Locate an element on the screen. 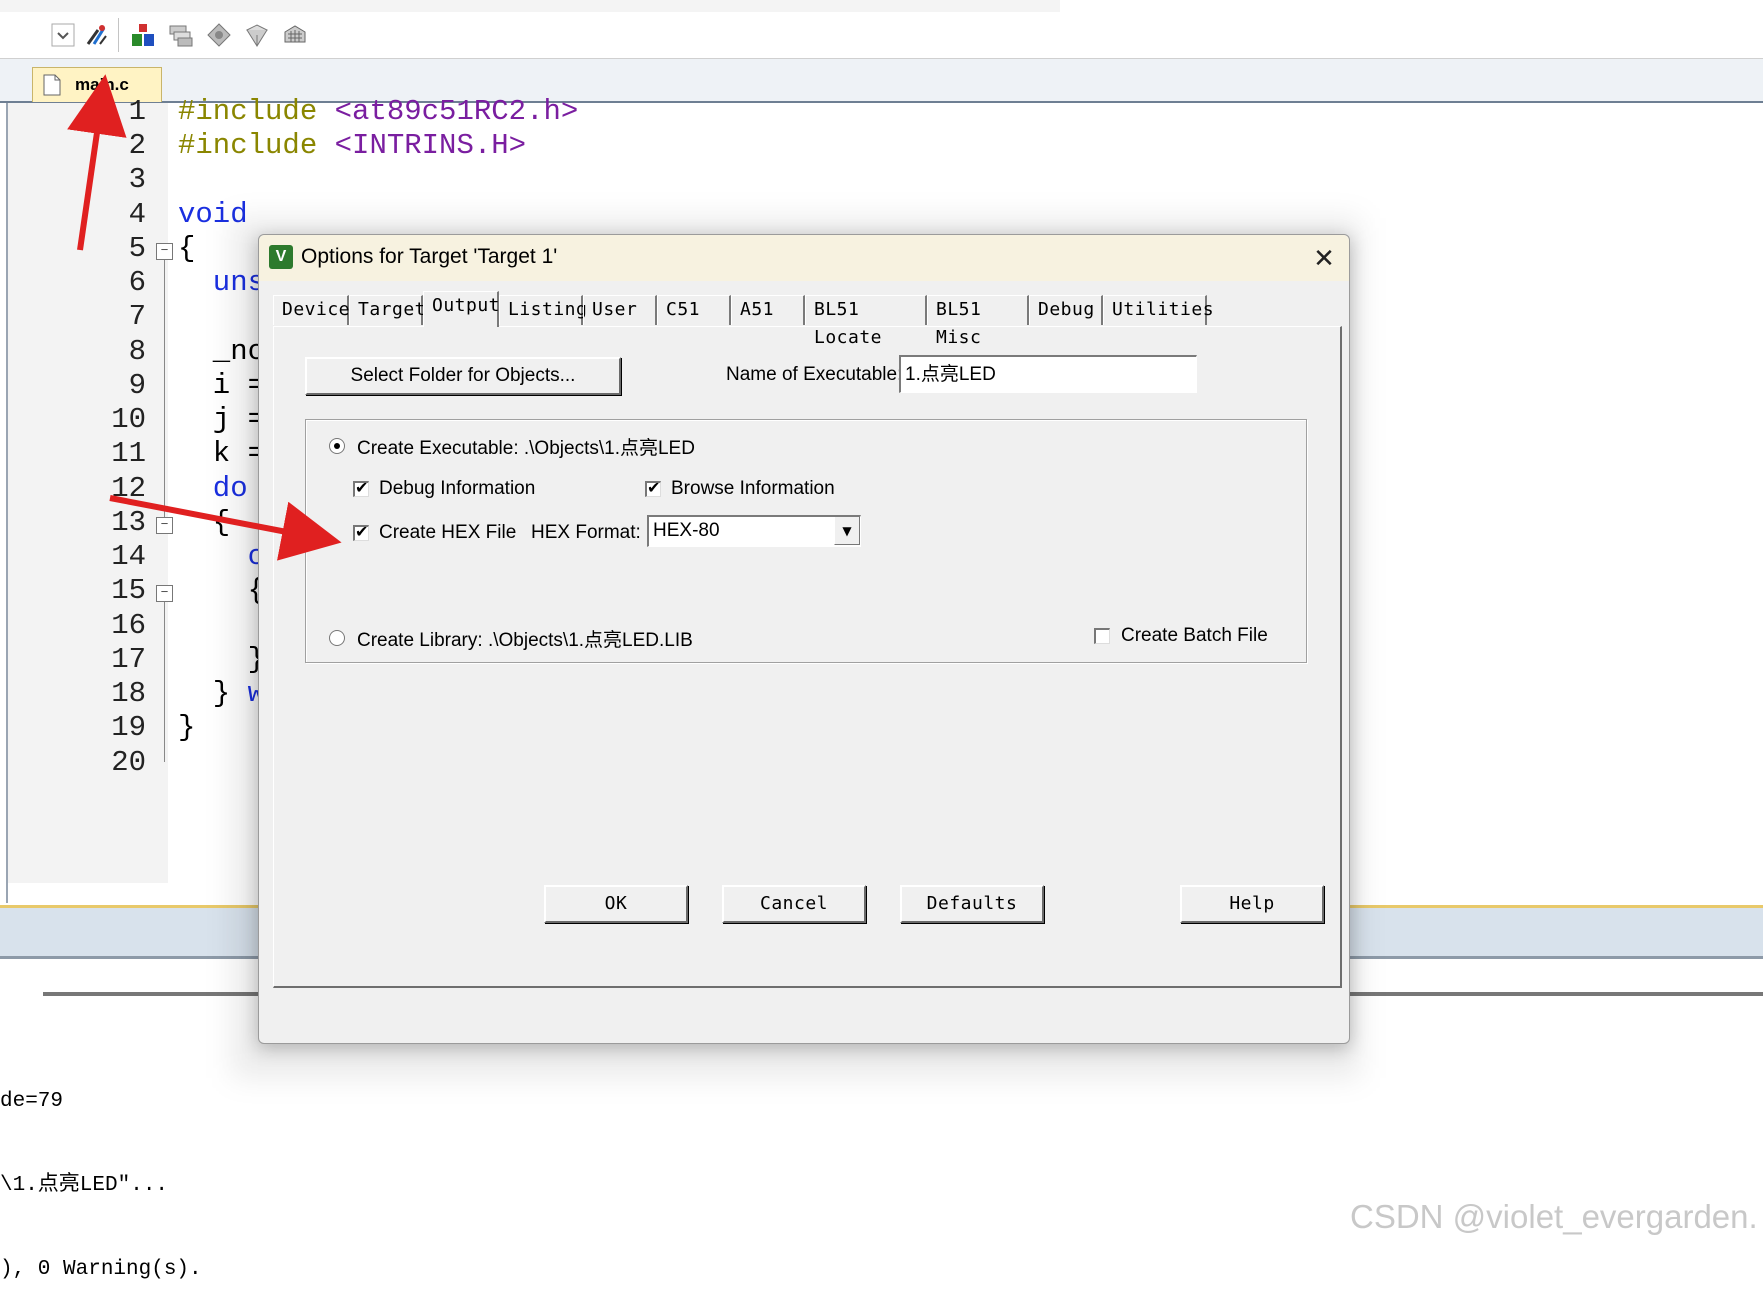 Image resolution: width=1763 pixels, height=1312 pixels. create-hex-file-label: Create HEX File is located at coordinates (448, 532).